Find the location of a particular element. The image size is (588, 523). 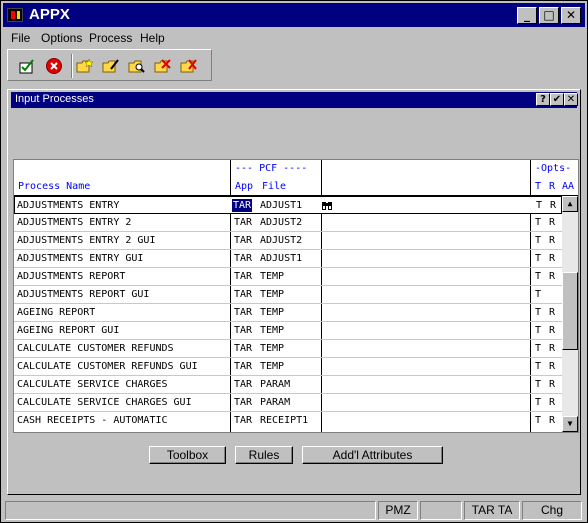

cell-process-name: ADJUSTMENTS ENTRY is located at coordinates (68, 205).